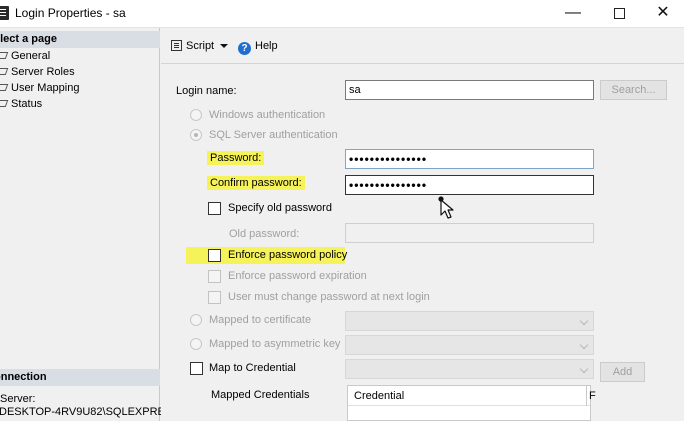  Describe the element at coordinates (472, 396) in the screenshot. I see `grid-header: Credential F` at that location.